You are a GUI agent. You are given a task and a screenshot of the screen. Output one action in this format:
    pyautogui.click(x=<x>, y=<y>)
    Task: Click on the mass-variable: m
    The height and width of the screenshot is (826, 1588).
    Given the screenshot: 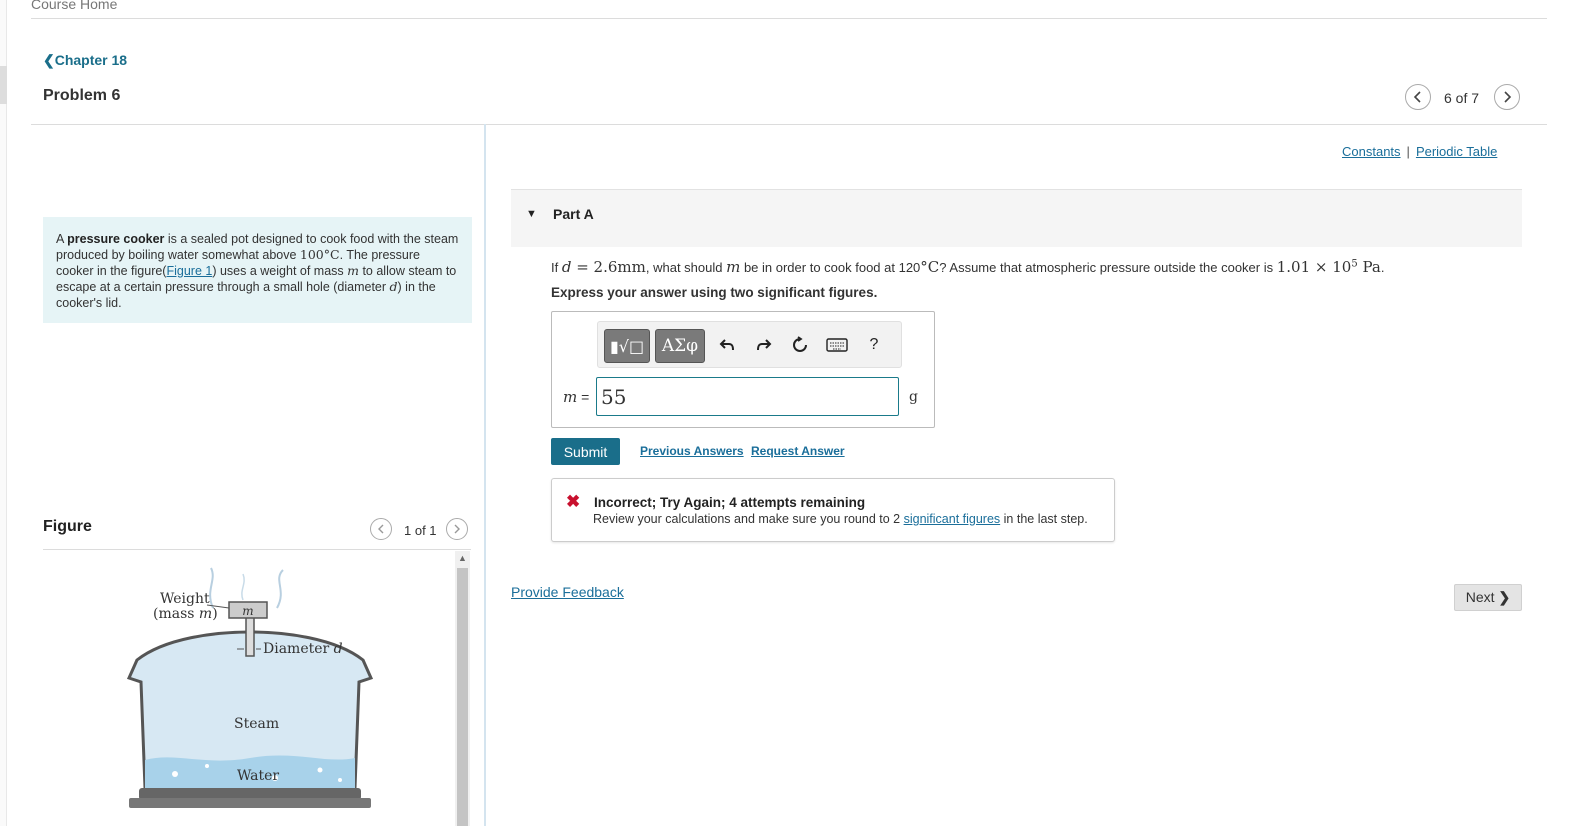 What is the action you would take?
    pyautogui.click(x=353, y=270)
    